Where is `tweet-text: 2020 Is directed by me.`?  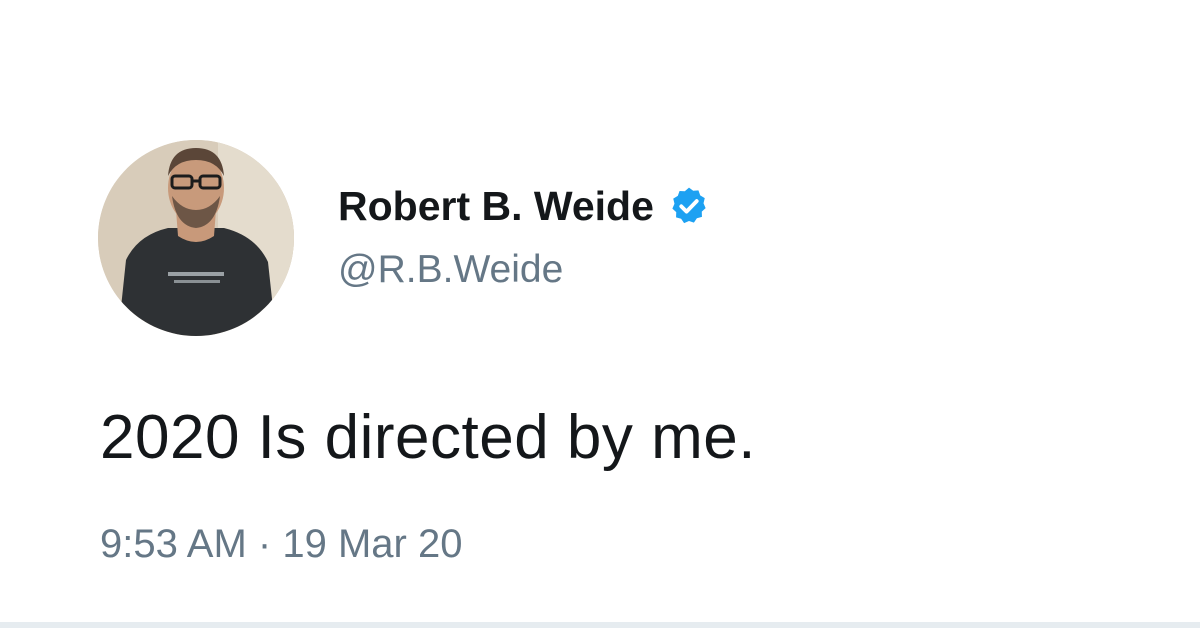 tweet-text: 2020 Is directed by me. is located at coordinates (428, 437).